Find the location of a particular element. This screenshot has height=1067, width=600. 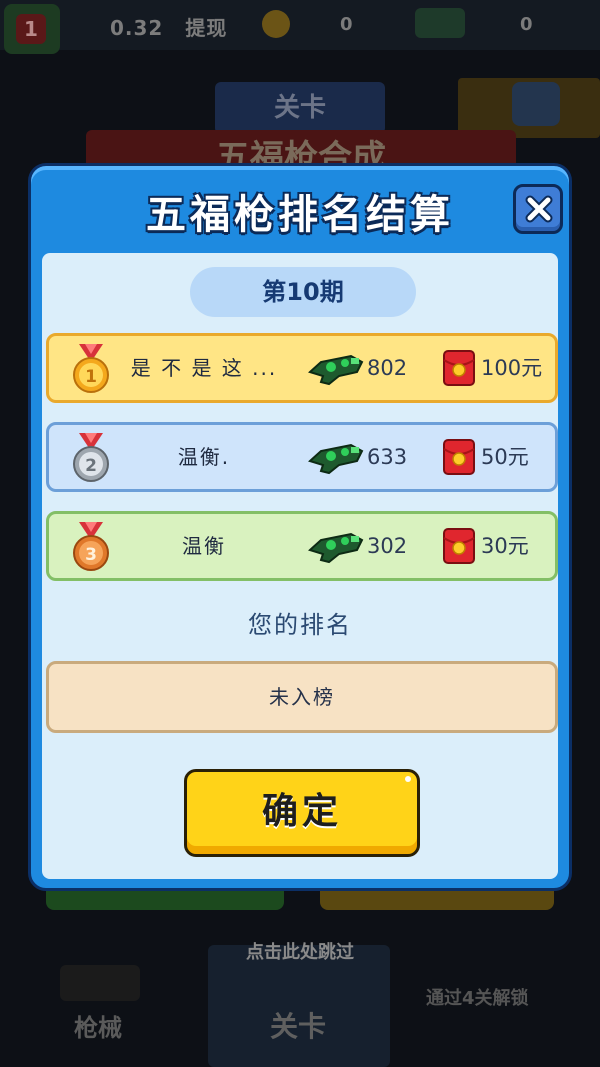

tab-levels: 关卡 is located at coordinates (298, 1026).